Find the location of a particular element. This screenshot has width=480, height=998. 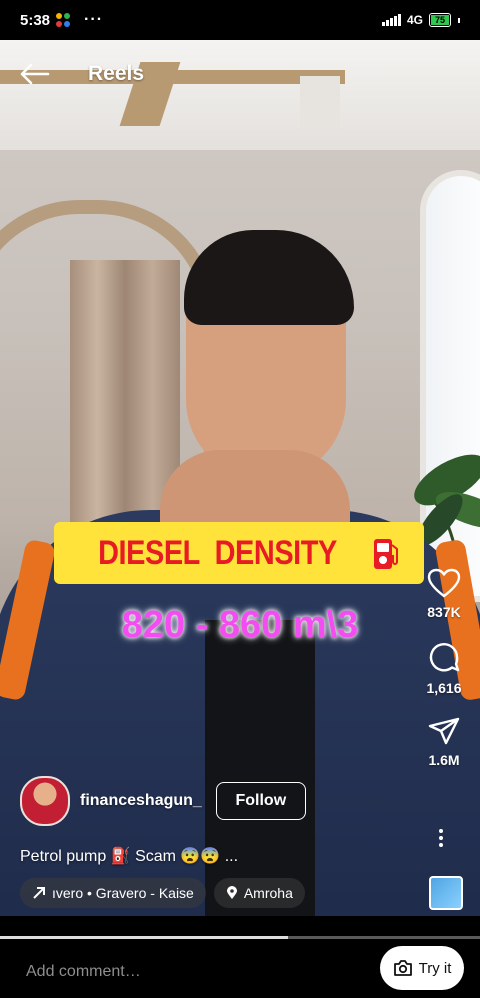

comment-action: 1,616 is located at coordinates (444, 668).